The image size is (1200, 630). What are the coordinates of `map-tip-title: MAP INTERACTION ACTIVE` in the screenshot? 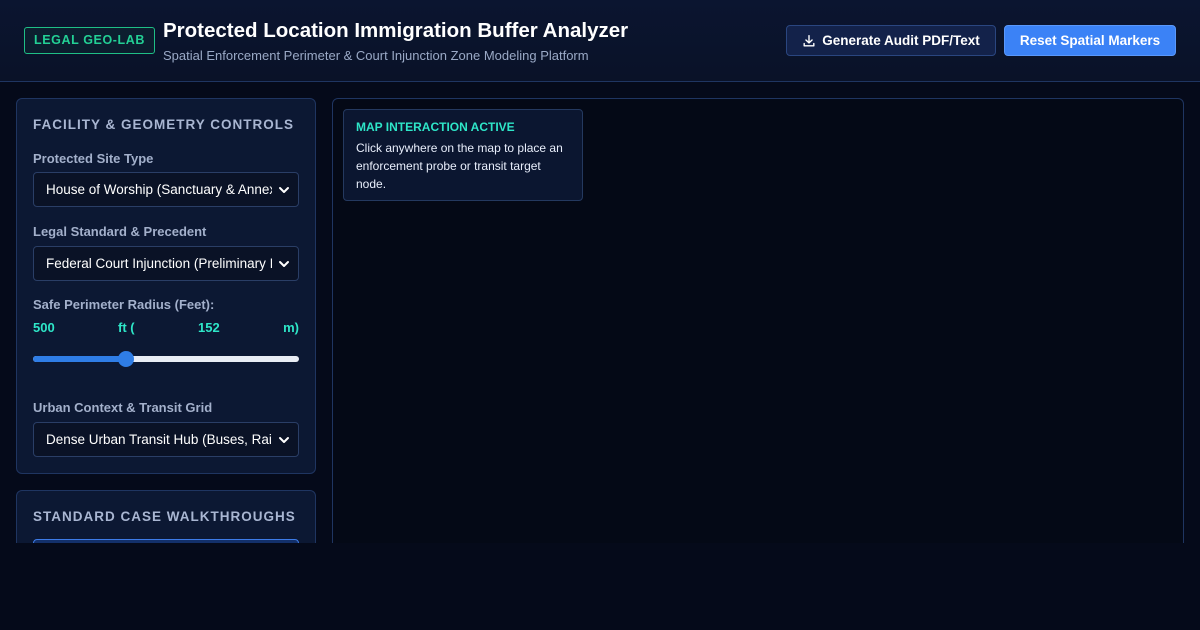 It's located at (435, 127).